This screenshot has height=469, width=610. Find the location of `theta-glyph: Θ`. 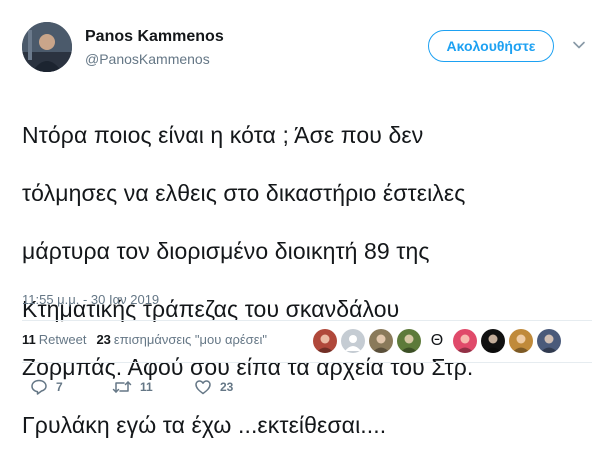

theta-glyph: Θ is located at coordinates (437, 340).